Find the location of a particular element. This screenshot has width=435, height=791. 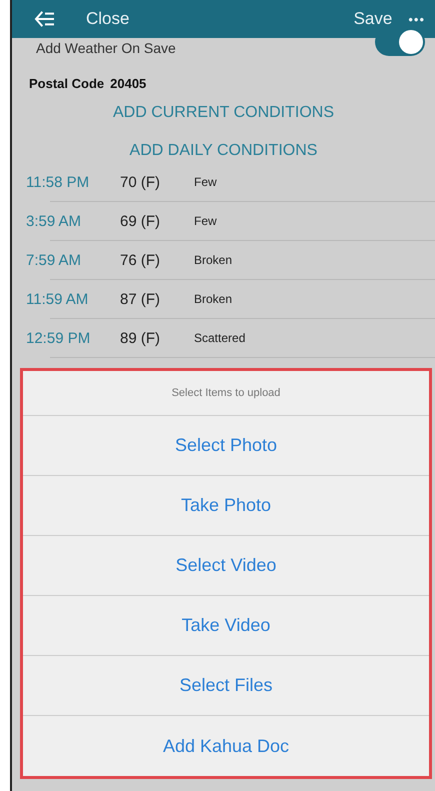

condition-time: 3:59 AM is located at coordinates (54, 221).